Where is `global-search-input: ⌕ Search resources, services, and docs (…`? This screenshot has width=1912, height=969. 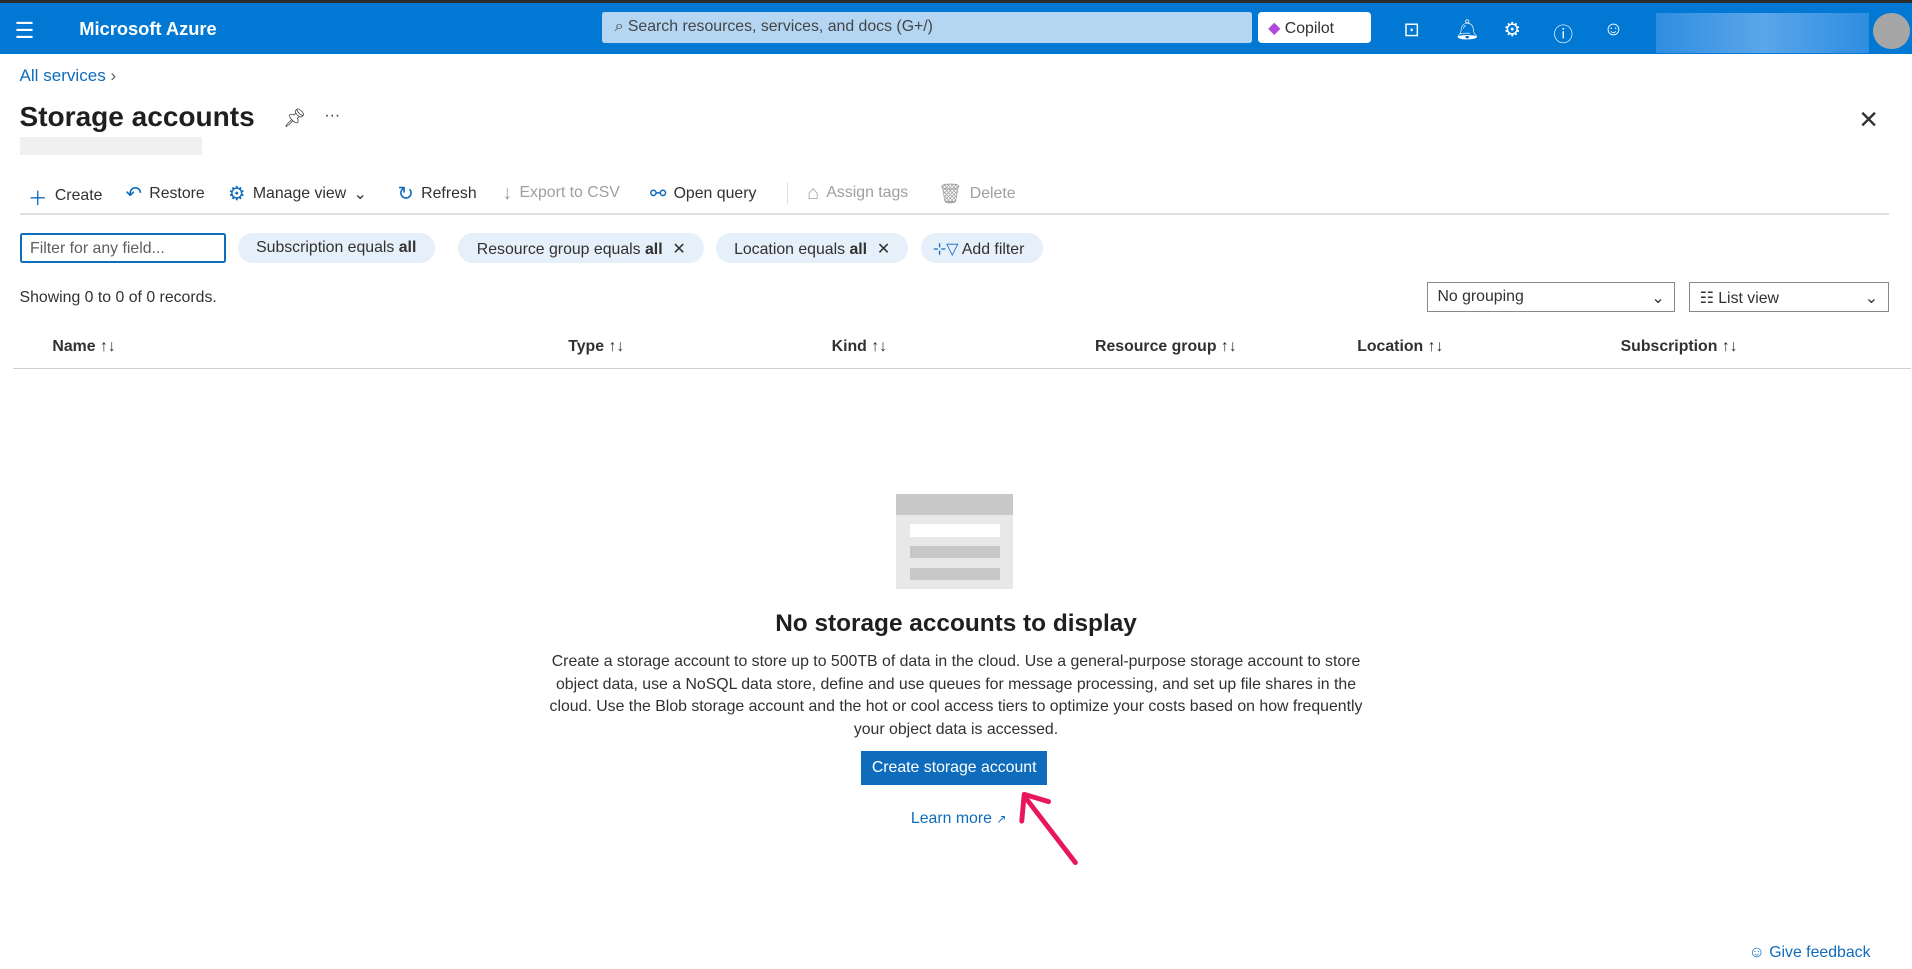
global-search-input: ⌕ Search resources, services, and docs (… is located at coordinates (927, 27).